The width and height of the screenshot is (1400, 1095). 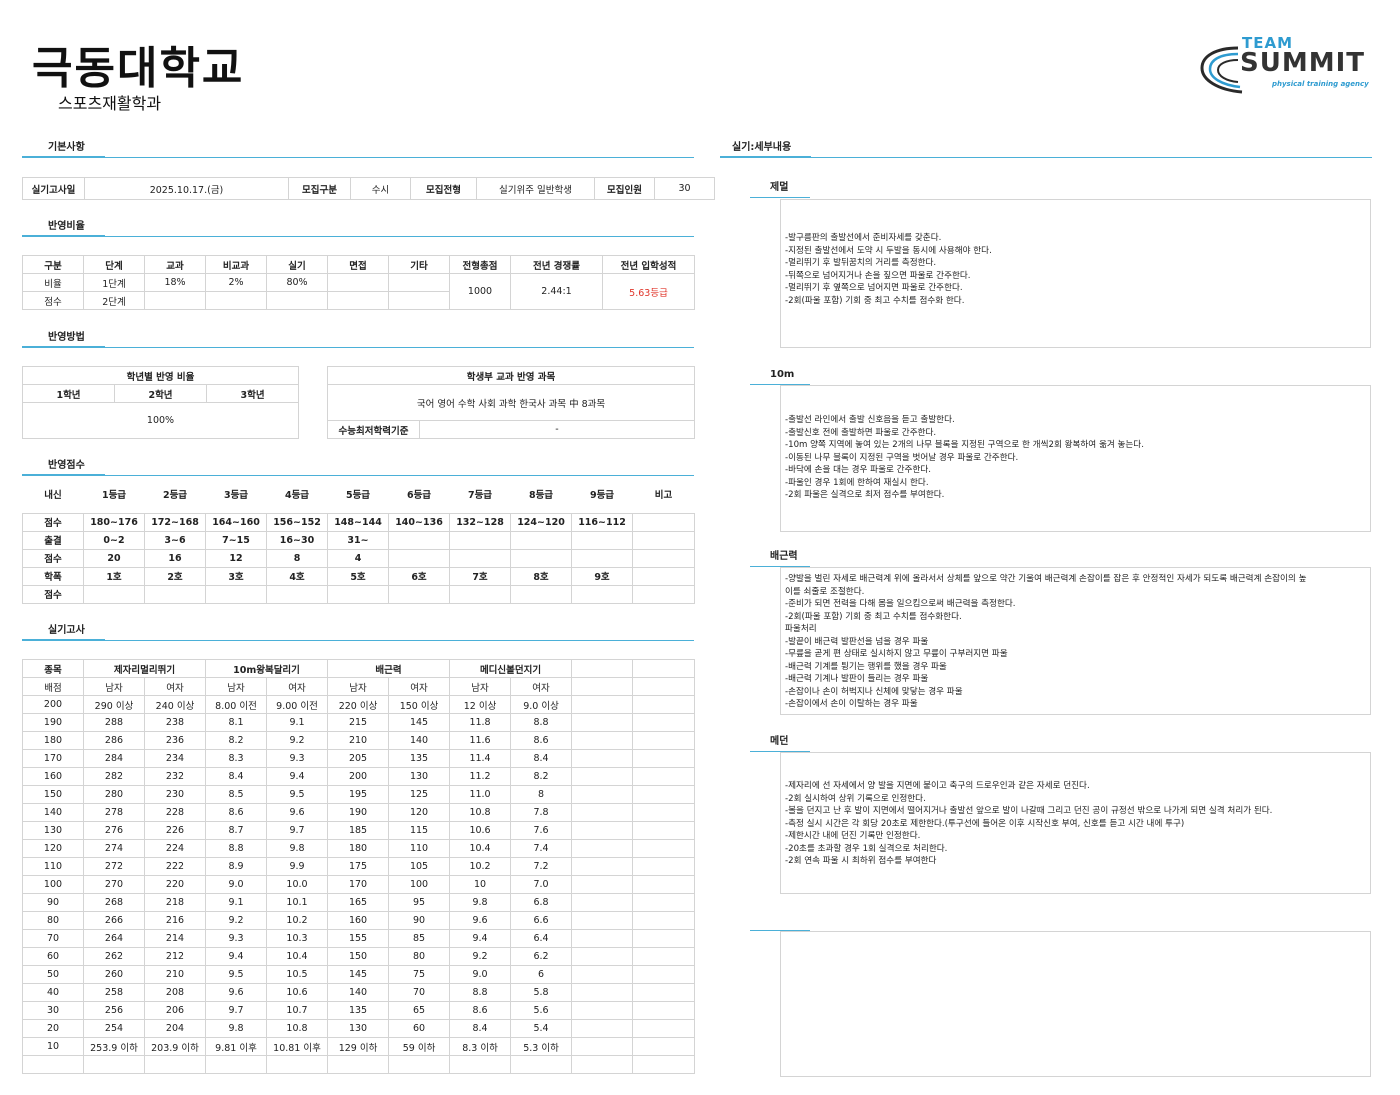 I want to click on score-cell: 164~160, so click(x=236, y=522).